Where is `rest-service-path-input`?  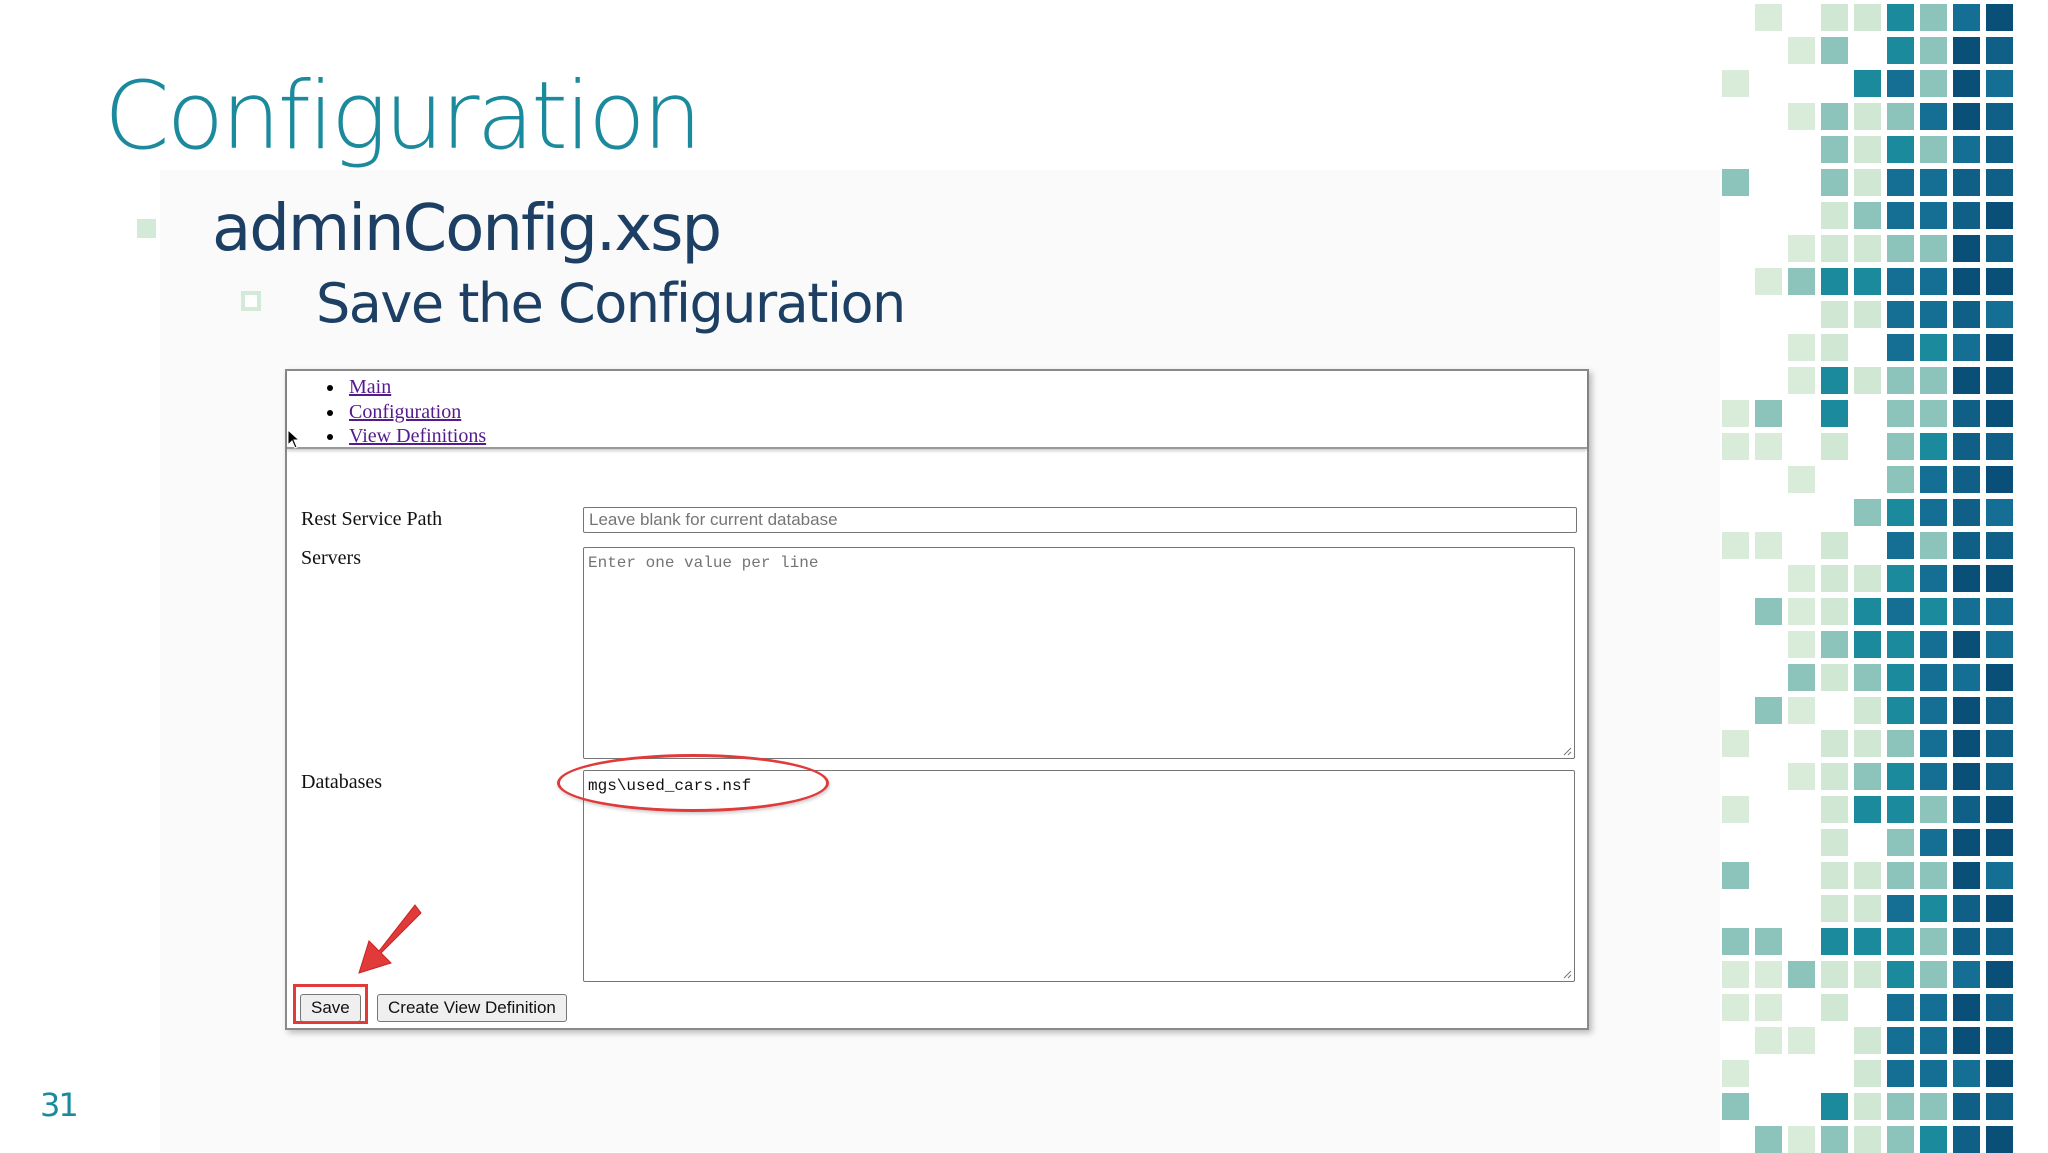
rest-service-path-input is located at coordinates (1080, 520).